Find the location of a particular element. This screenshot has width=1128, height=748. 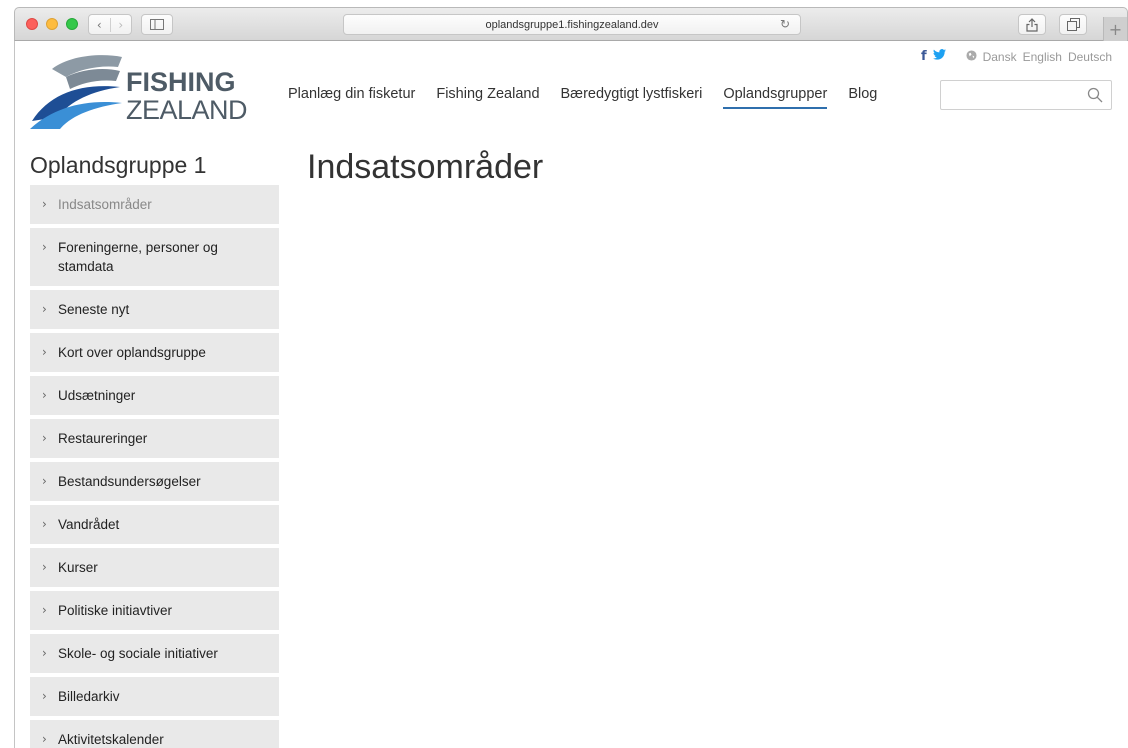

logo-text-zealand: ZEALAND is located at coordinates (187, 110).